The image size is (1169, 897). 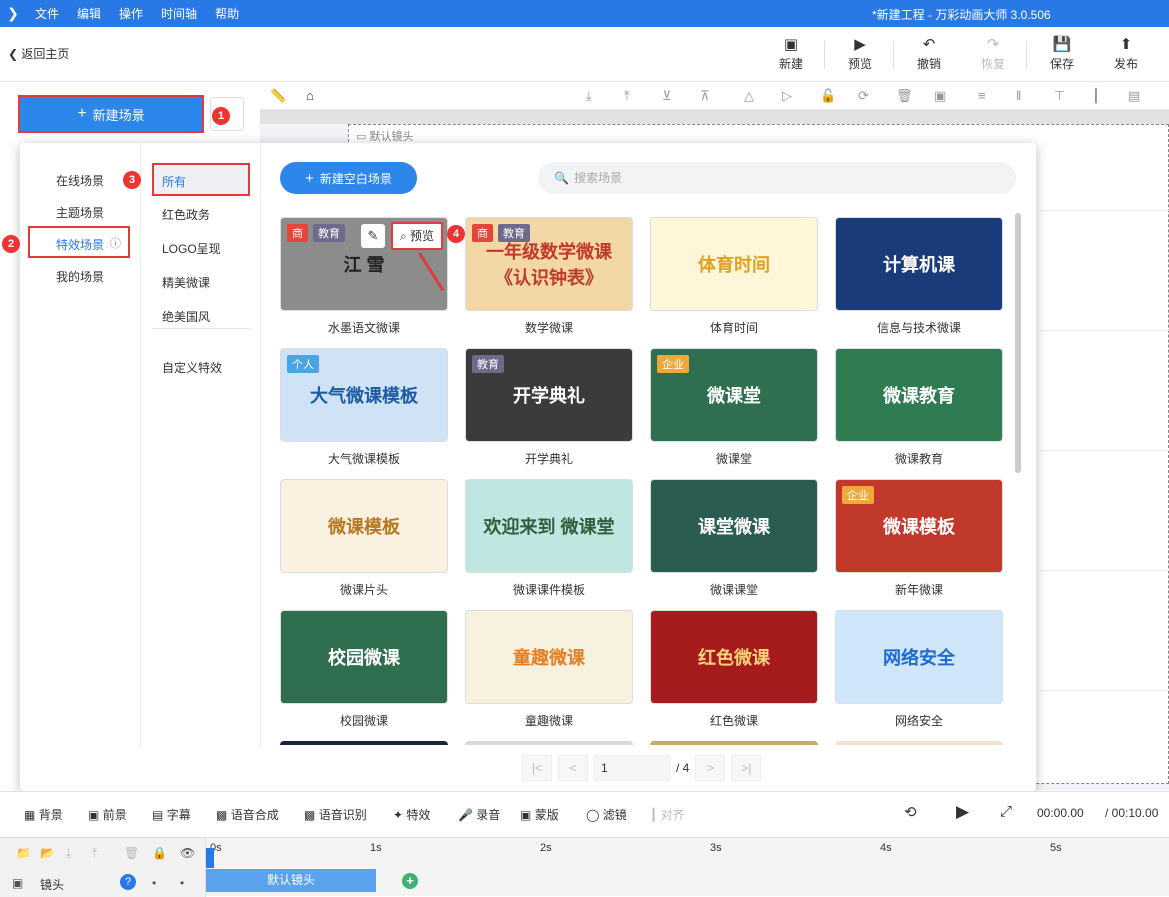 What do you see at coordinates (1096, 96) in the screenshot?
I see `align-right-edge-icon: ┃` at bounding box center [1096, 96].